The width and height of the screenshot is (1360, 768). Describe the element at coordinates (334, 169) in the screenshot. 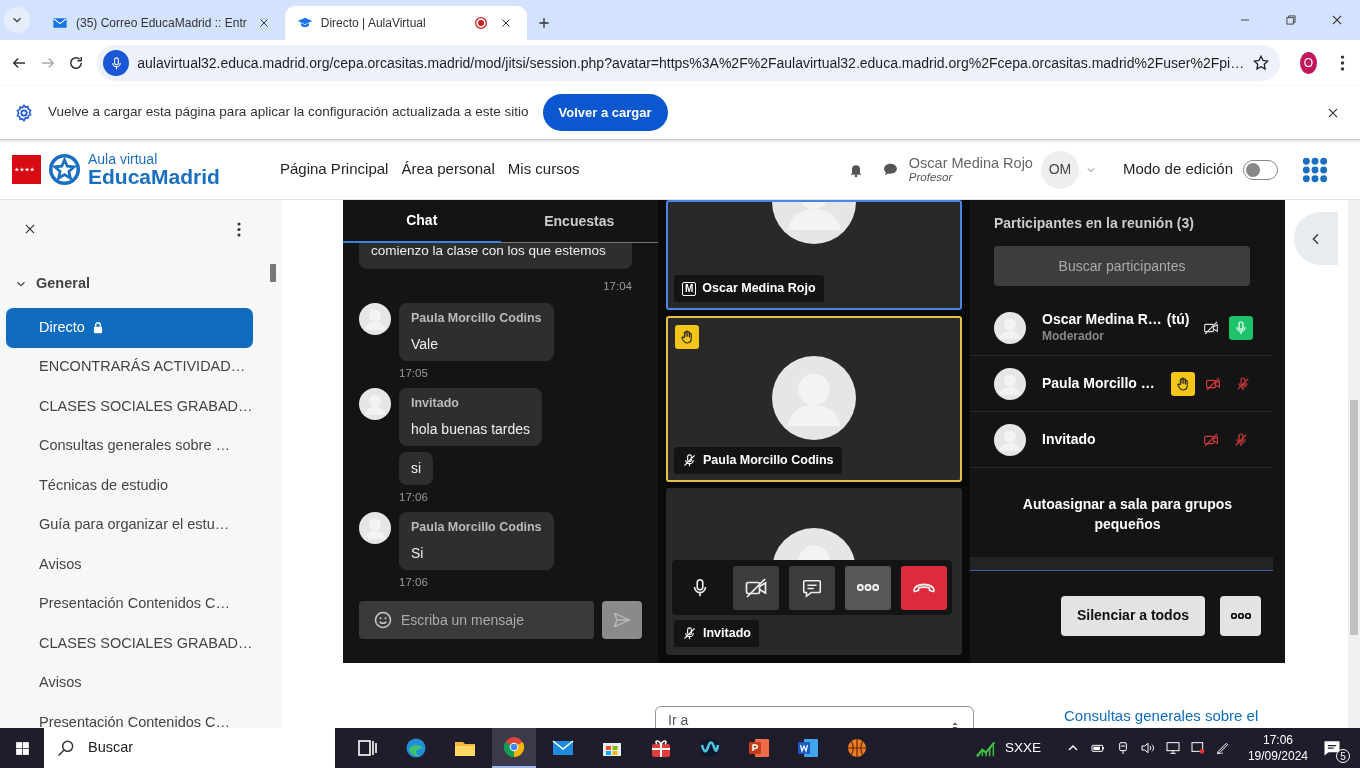

I see `nav-link: Página Principal` at that location.